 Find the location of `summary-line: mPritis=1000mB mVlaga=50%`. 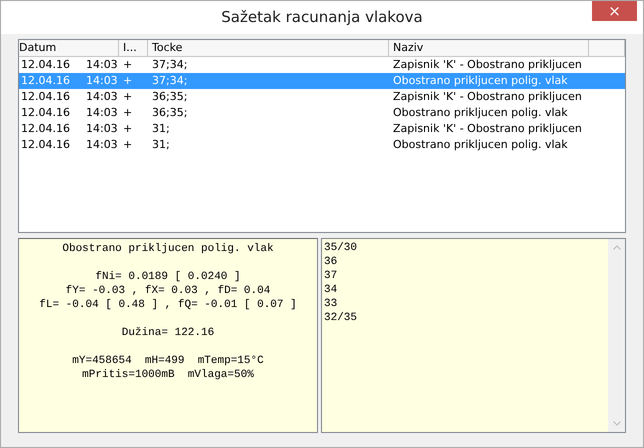

summary-line: mPritis=1000mB mVlaga=50% is located at coordinates (168, 375).